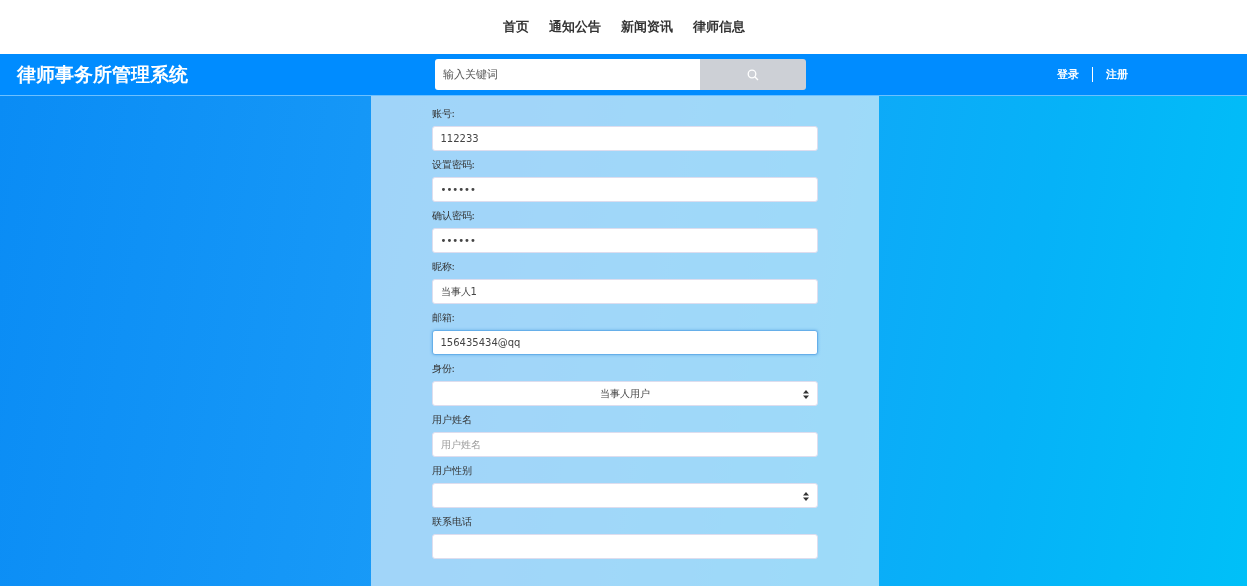 Image resolution: width=1247 pixels, height=586 pixels. I want to click on field-label: 设置密码:, so click(453, 165).